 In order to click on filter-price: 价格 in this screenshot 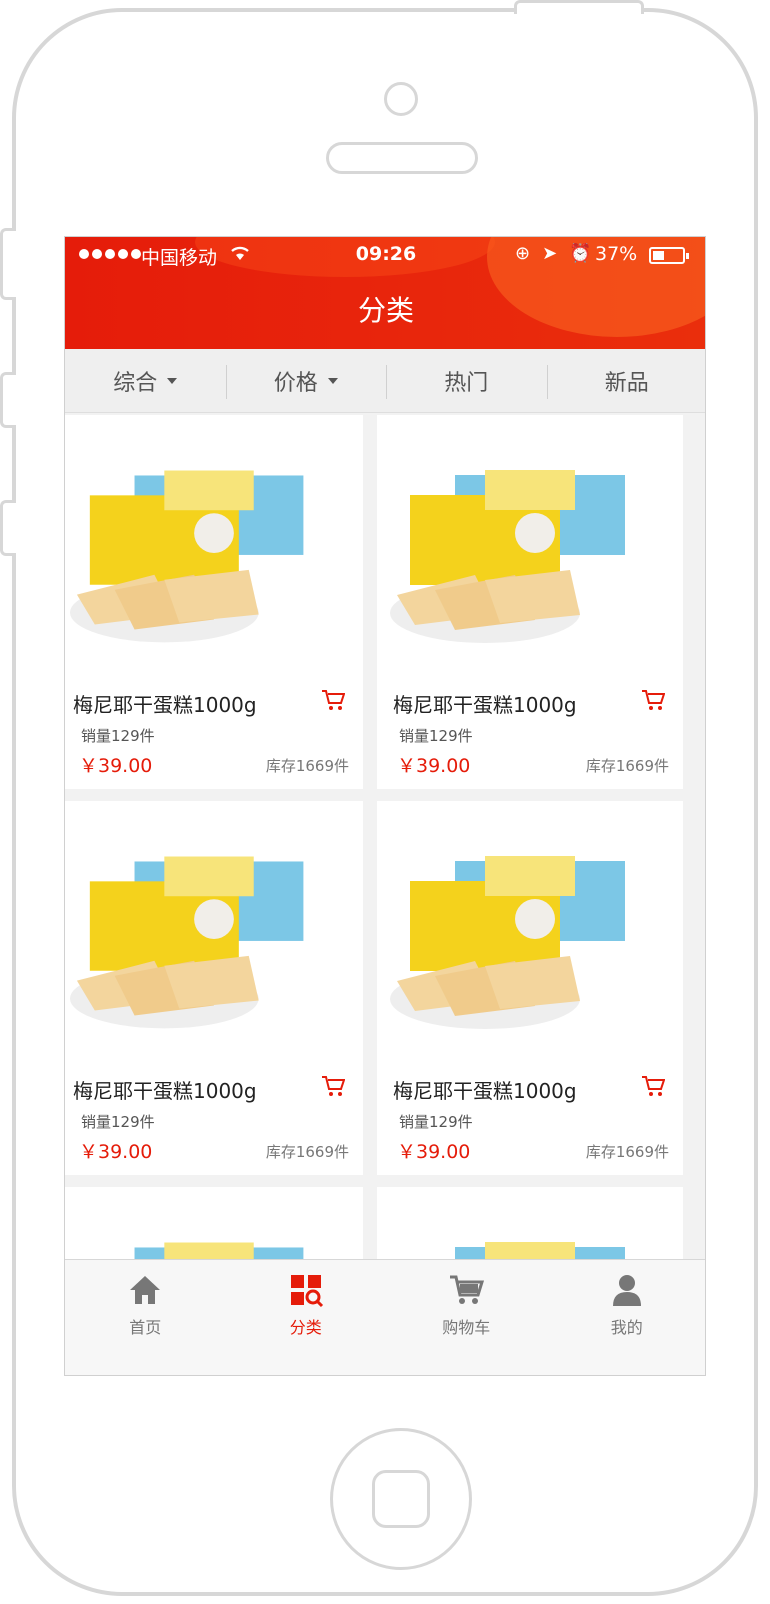, I will do `click(306, 380)`.